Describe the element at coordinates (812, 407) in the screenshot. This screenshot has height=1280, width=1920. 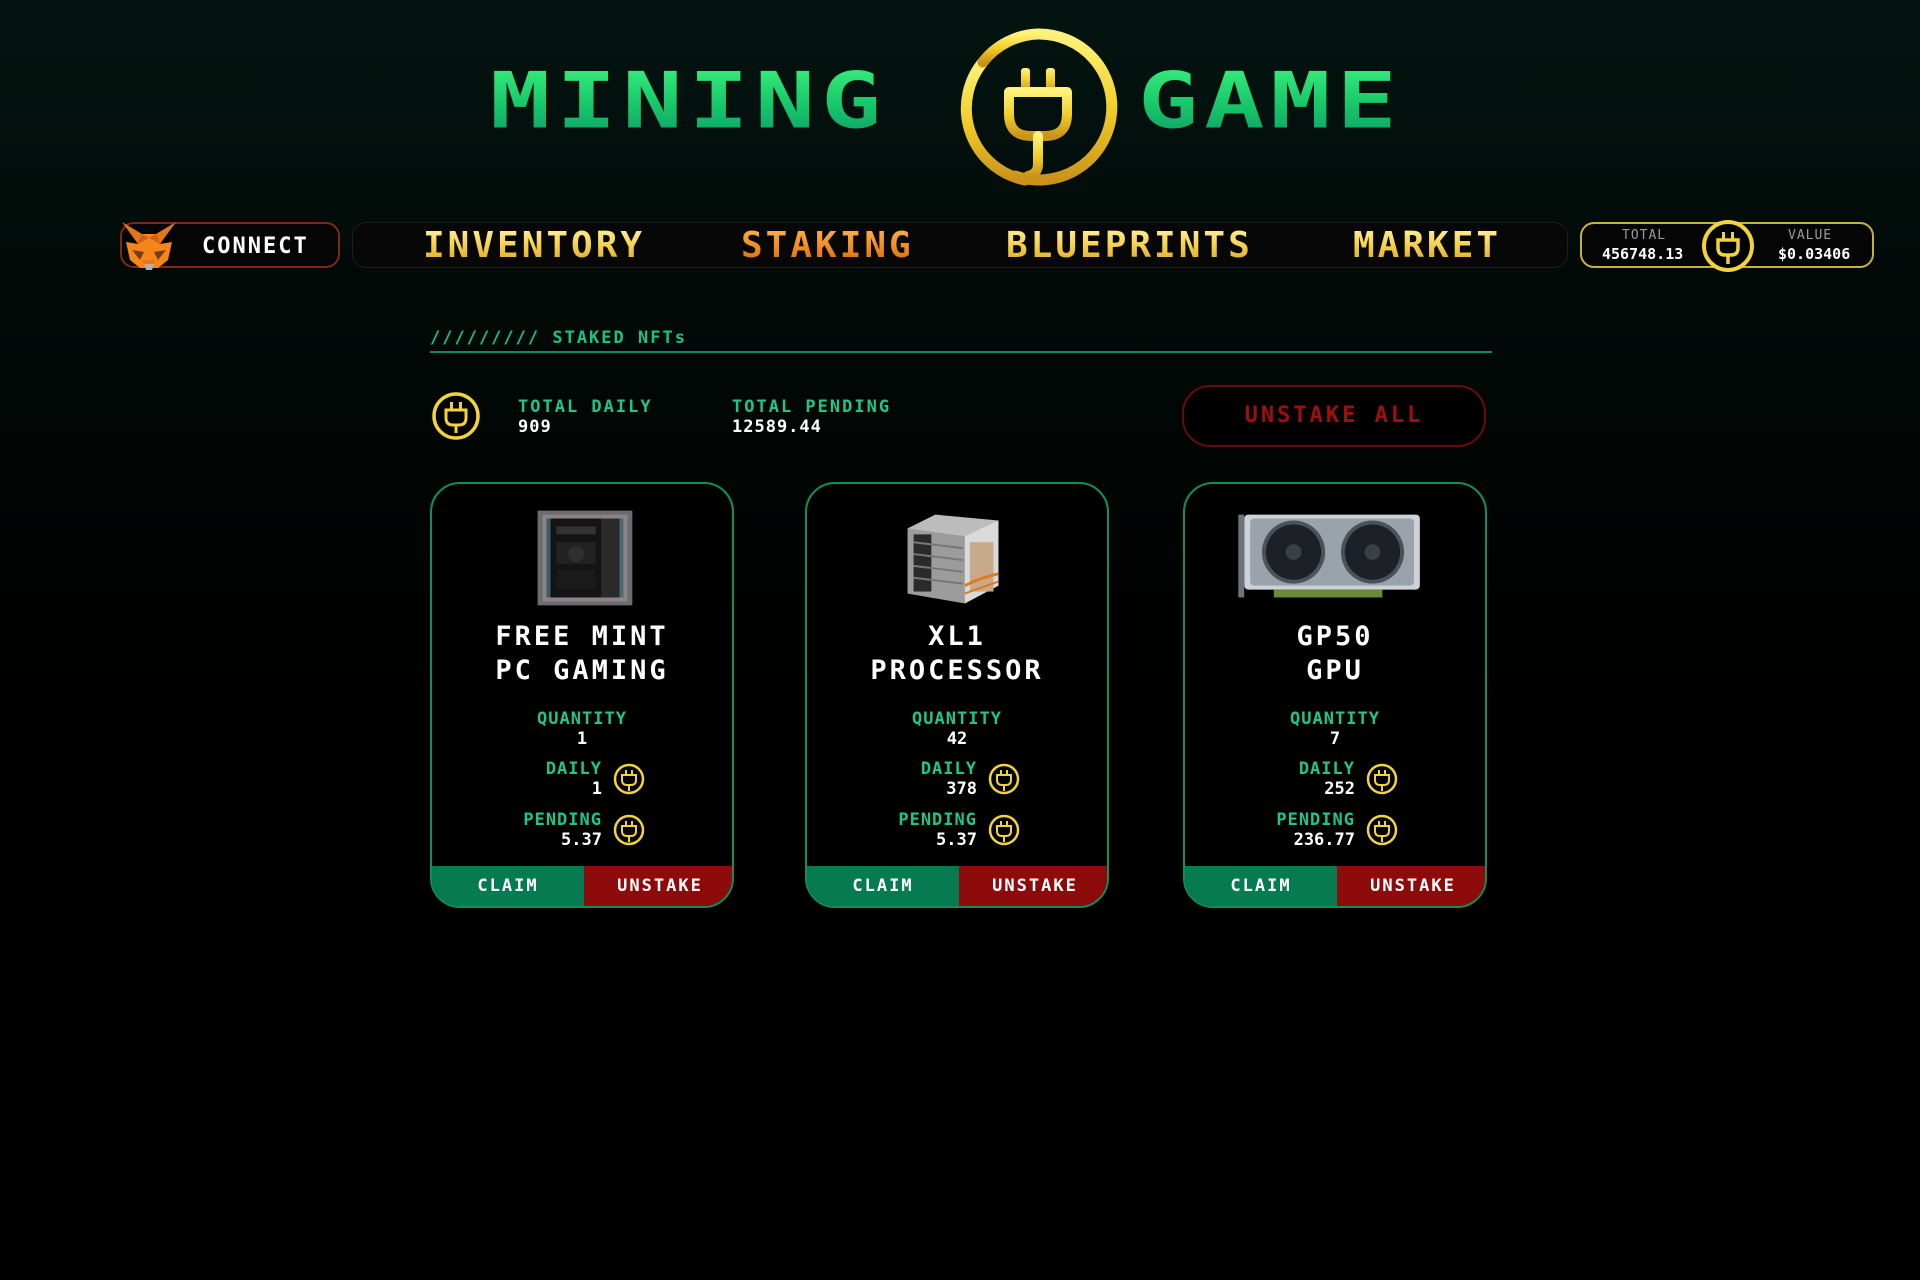
I see `total-pending-label: TOTAL PENDING` at that location.